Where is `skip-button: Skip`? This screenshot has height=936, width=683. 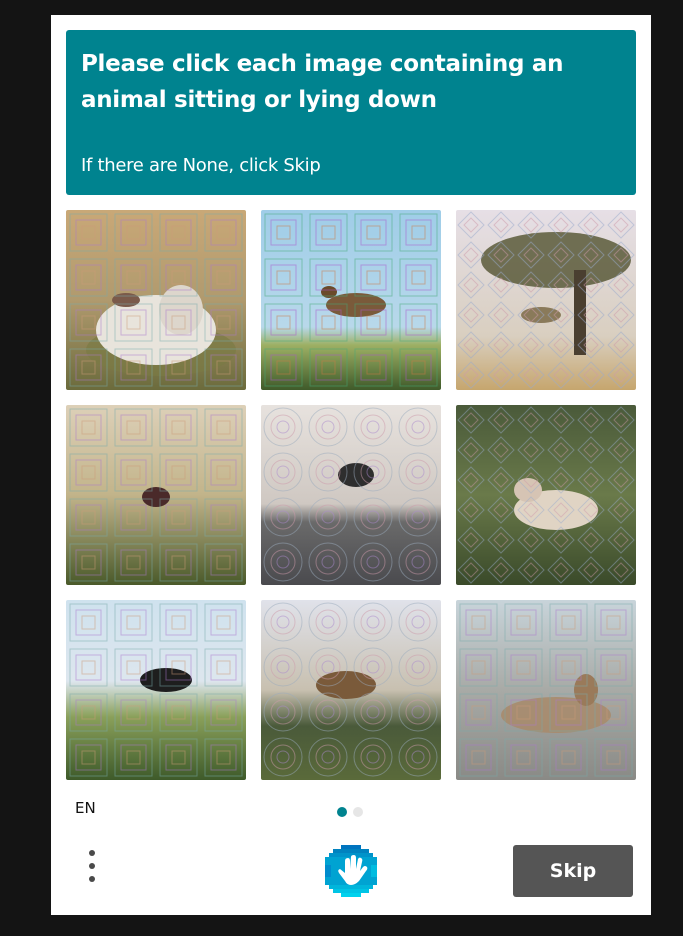 skip-button: Skip is located at coordinates (573, 871).